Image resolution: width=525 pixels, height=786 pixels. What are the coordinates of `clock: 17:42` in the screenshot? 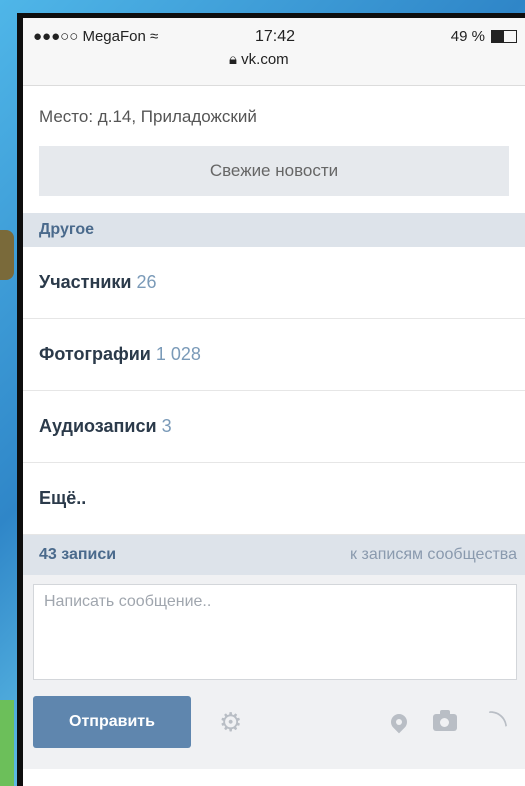 It's located at (275, 36).